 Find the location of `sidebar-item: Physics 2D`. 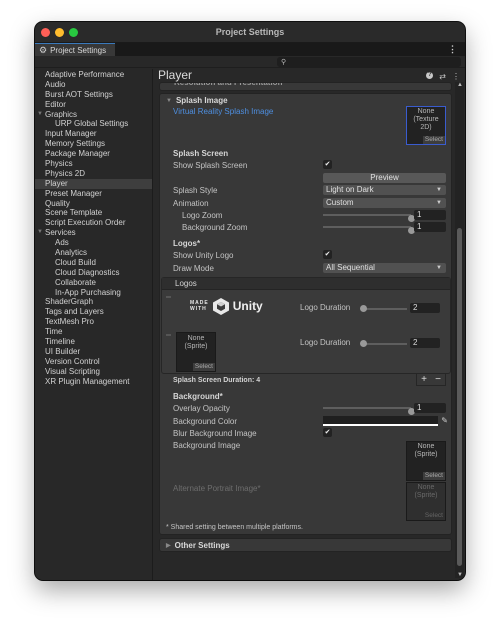

sidebar-item: Physics 2D is located at coordinates (93, 174).